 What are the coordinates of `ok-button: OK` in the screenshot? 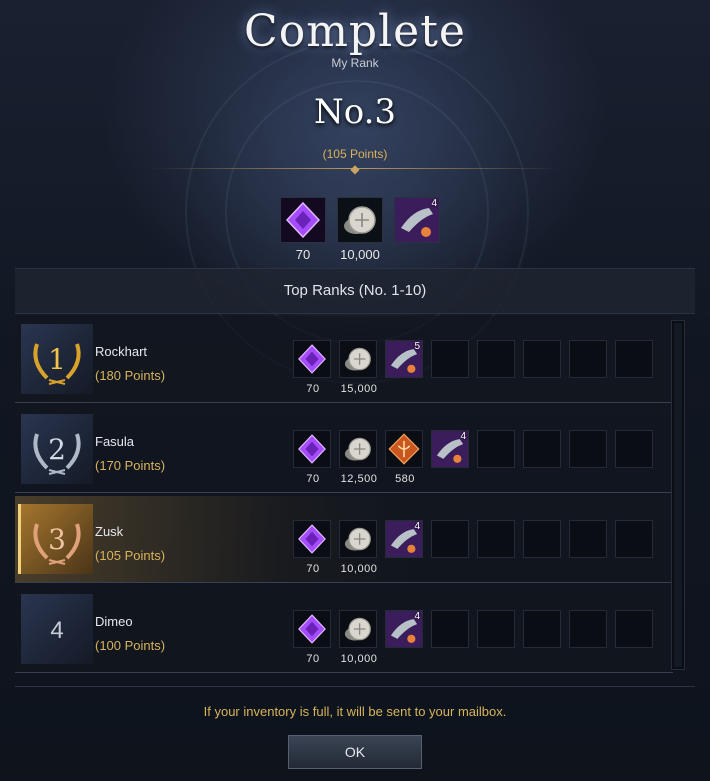 It's located at (355, 752).